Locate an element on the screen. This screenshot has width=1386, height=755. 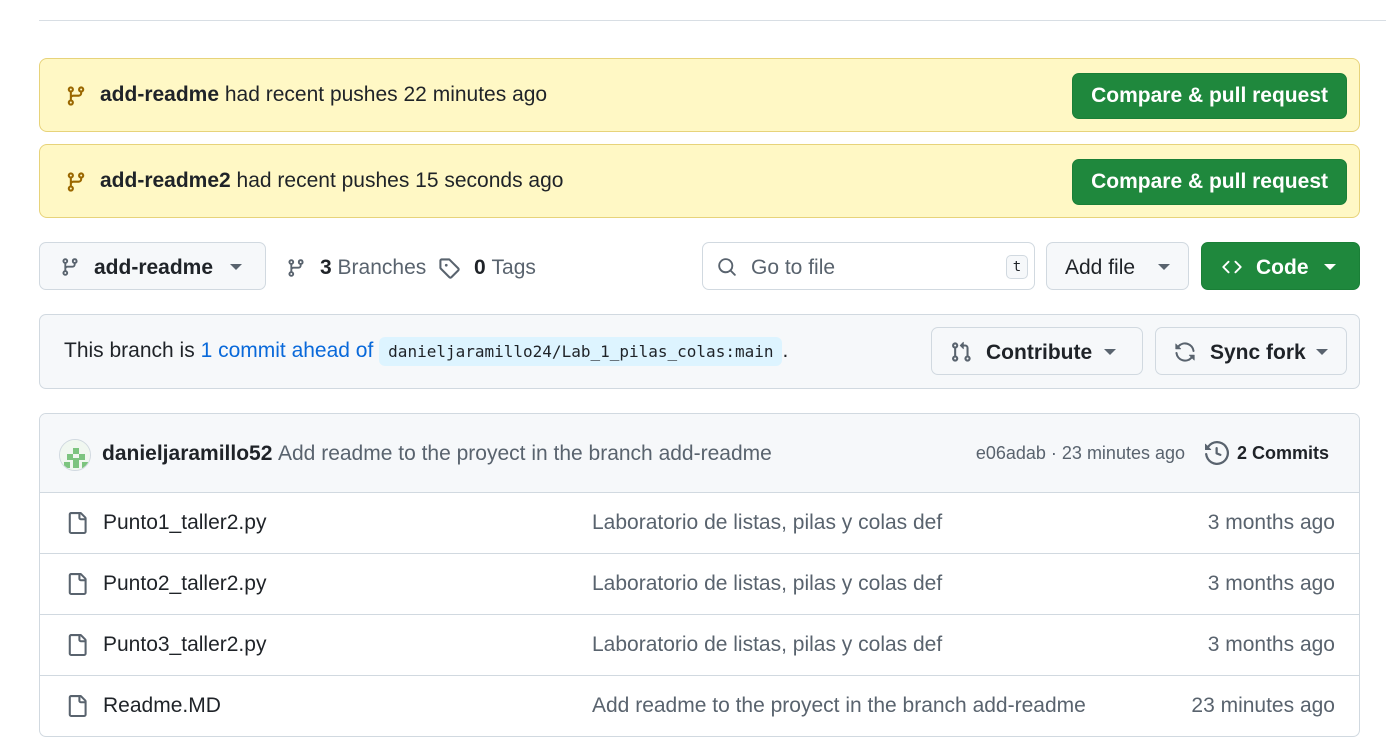
file-name: Punto2_taller2.py is located at coordinates (184, 584).